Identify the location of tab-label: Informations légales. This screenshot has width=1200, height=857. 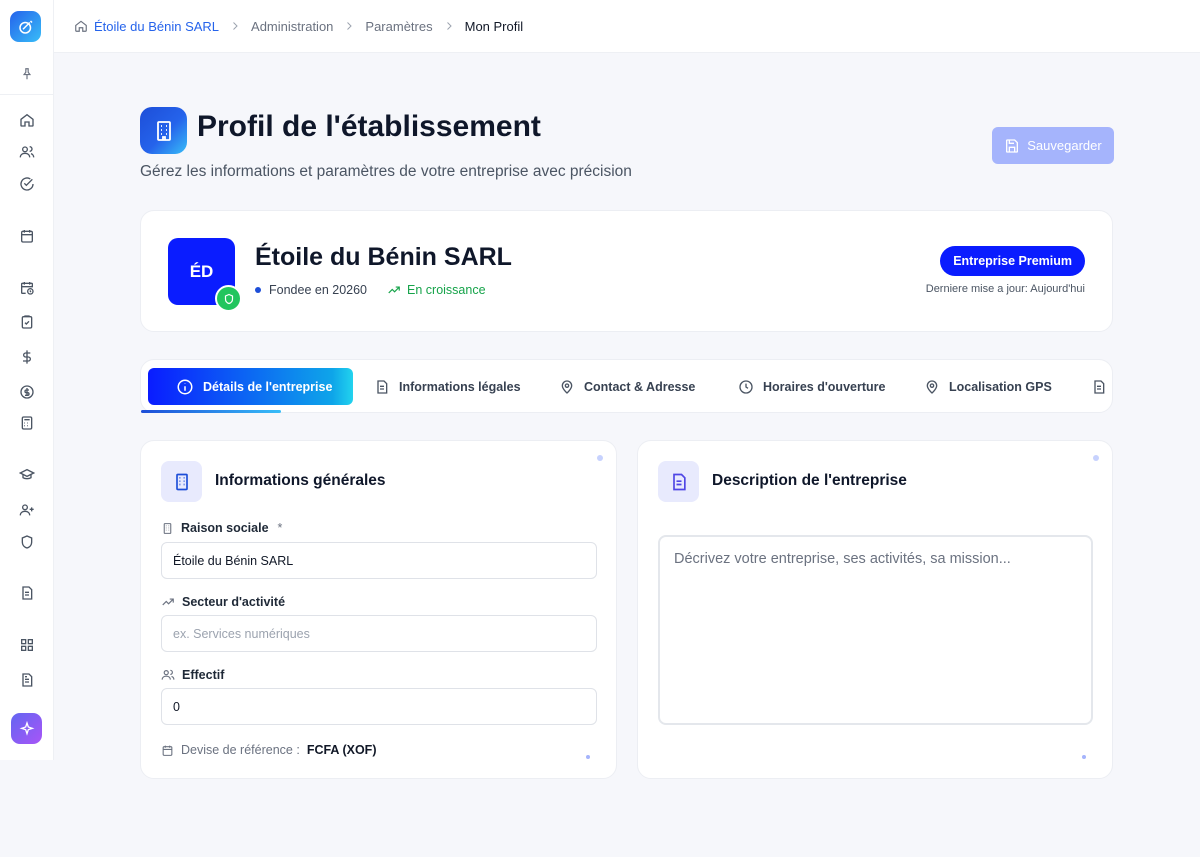
(460, 386).